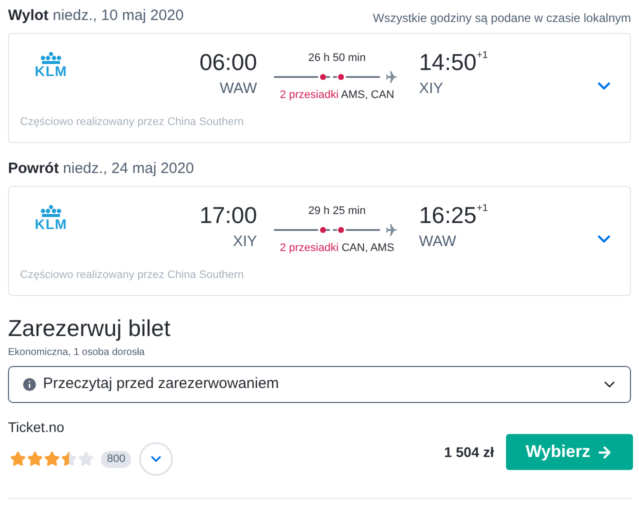 The height and width of the screenshot is (512, 639). What do you see at coordinates (448, 215) in the screenshot?
I see `arrival-time: 16:25` at bounding box center [448, 215].